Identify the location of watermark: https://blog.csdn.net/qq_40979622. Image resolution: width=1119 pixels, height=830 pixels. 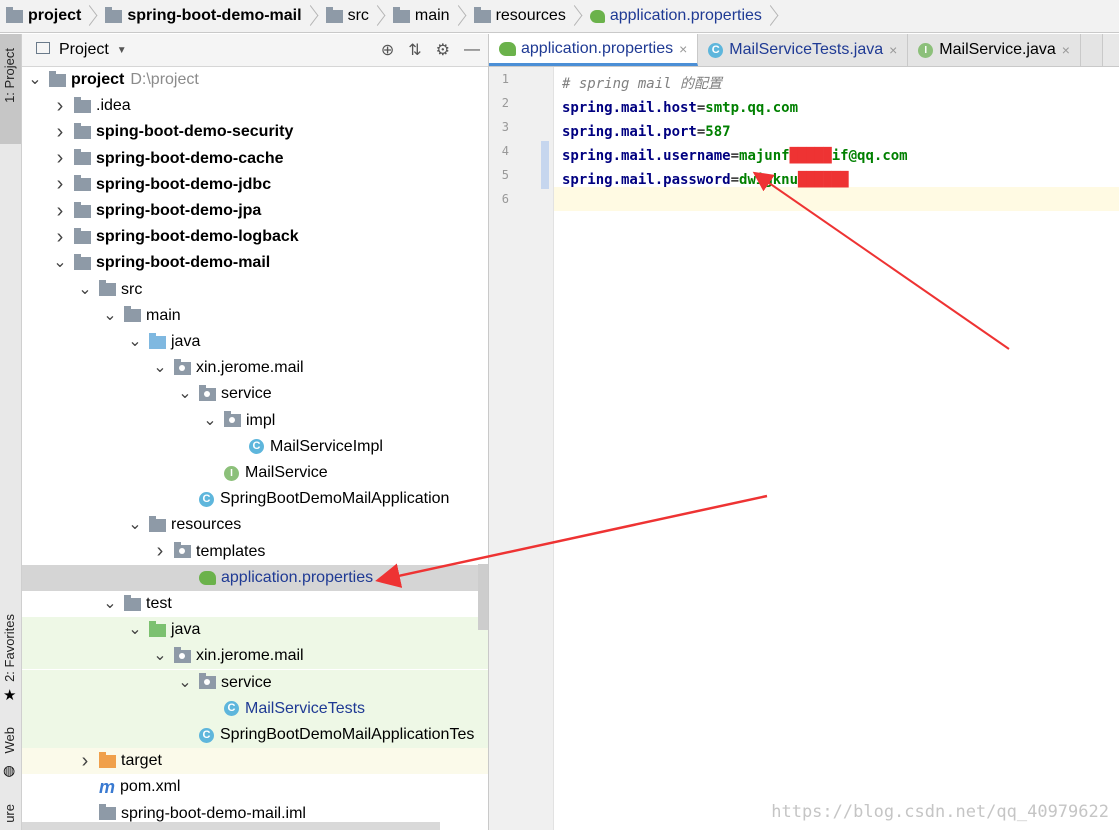
(940, 812).